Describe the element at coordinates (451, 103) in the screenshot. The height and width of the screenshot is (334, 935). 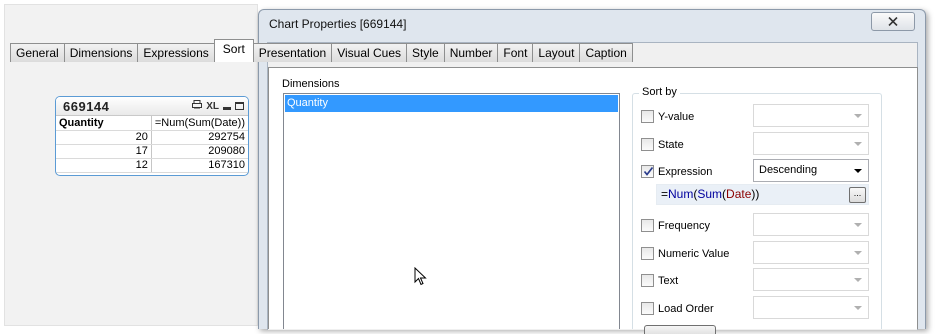
I see `list-item: Quantity` at that location.